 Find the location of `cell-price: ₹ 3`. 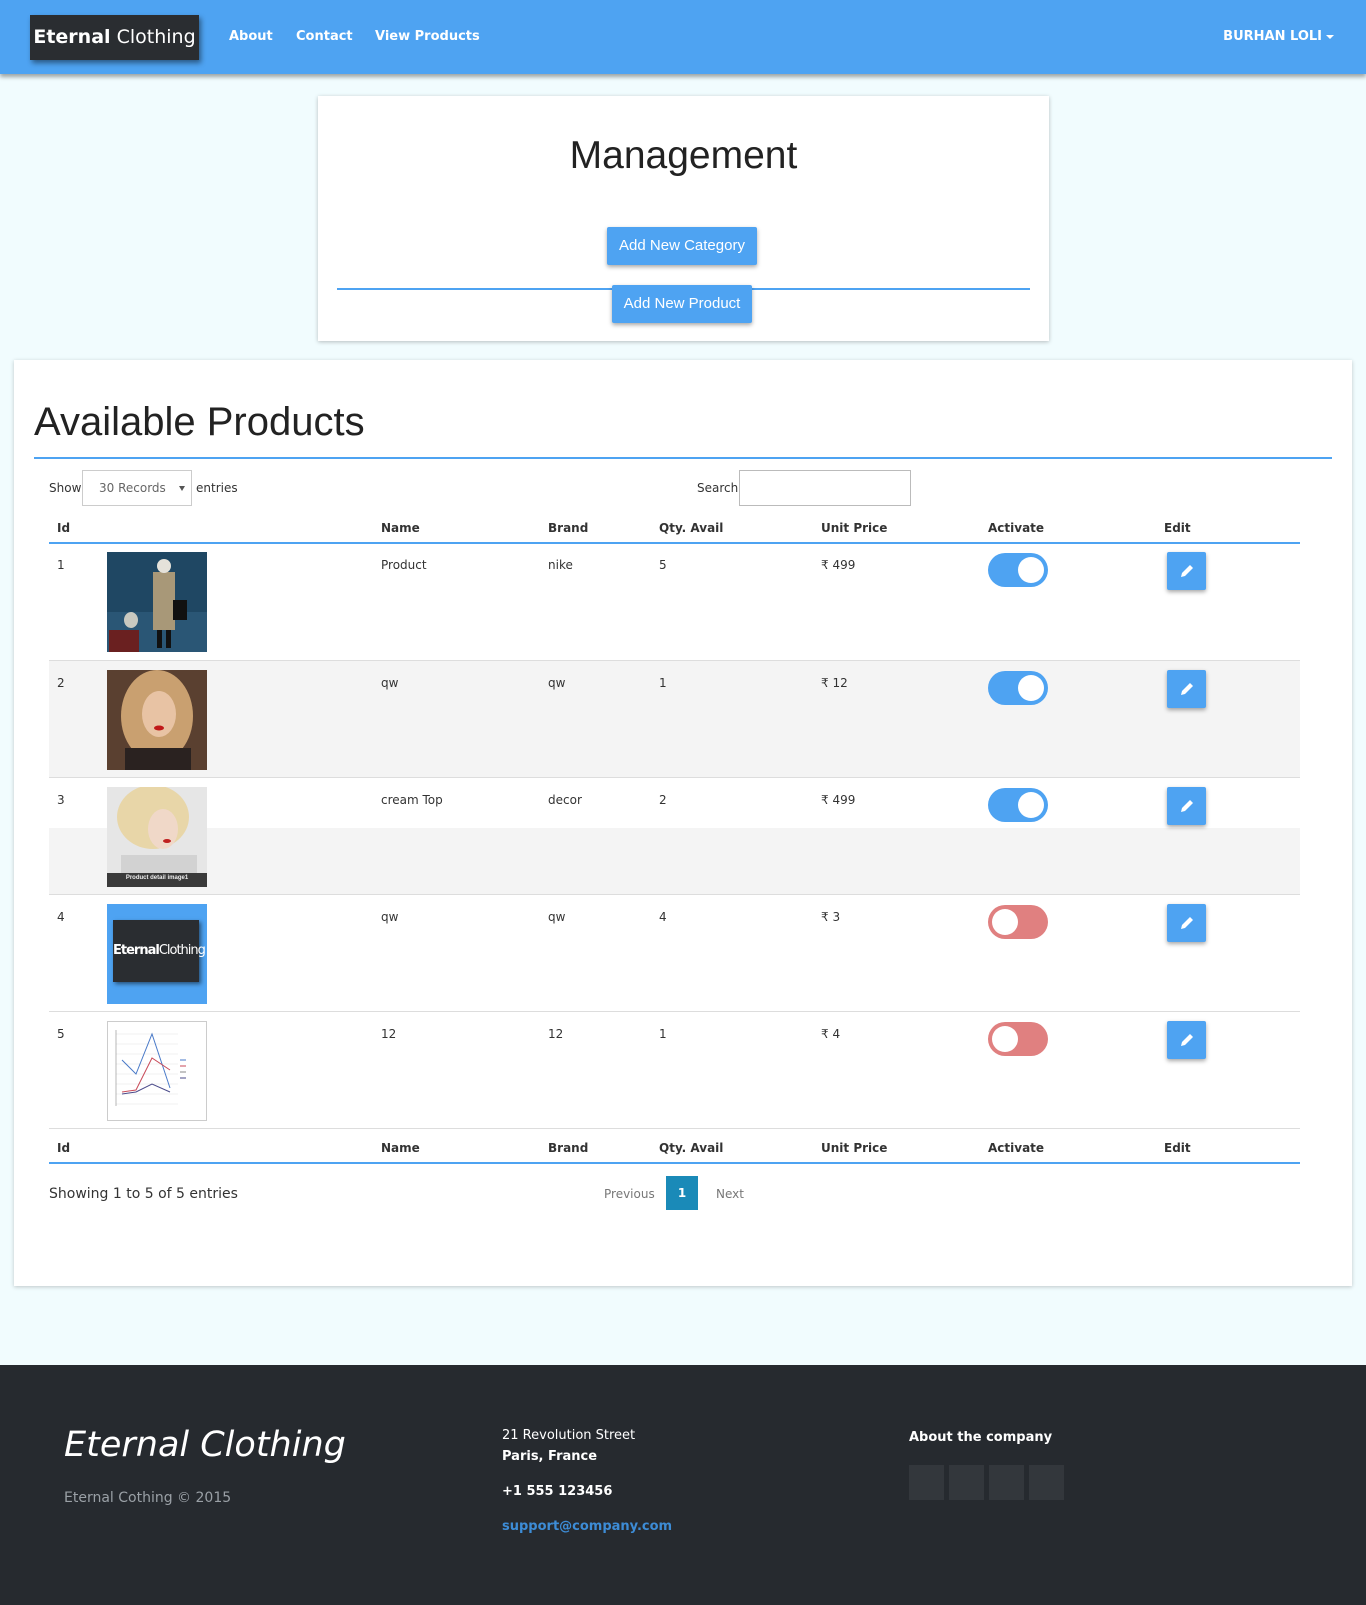

cell-price: ₹ 3 is located at coordinates (831, 917).